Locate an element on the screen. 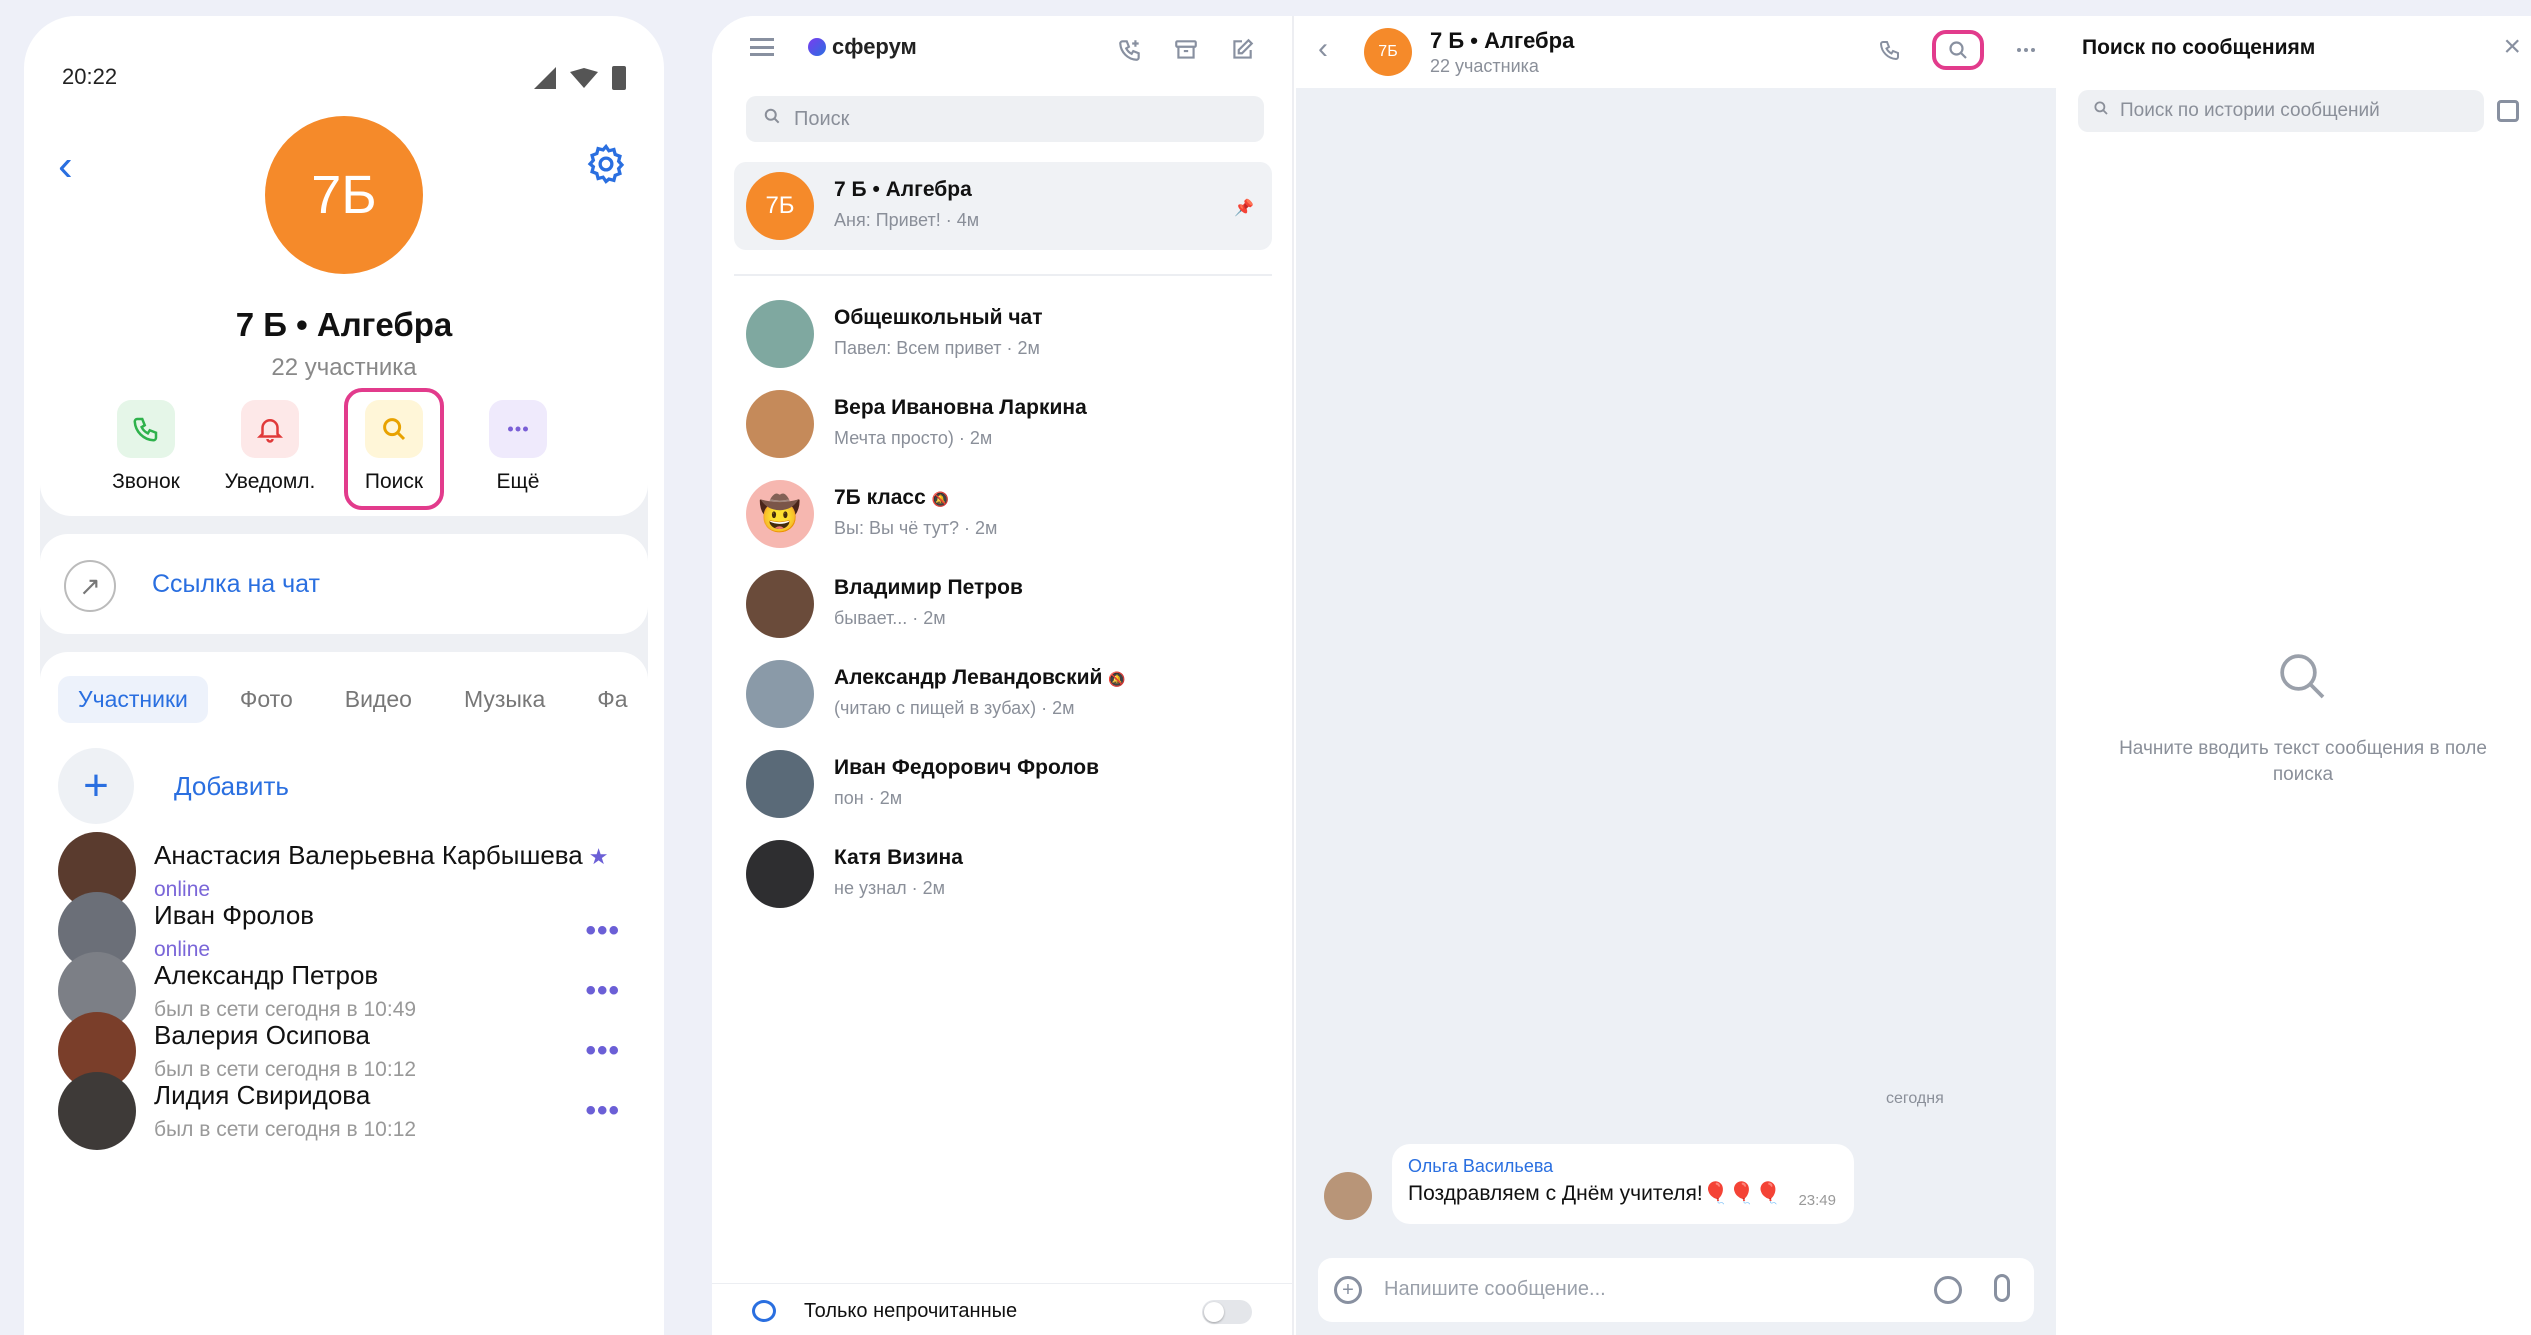  search-panel-title: Поиск по сообщениям is located at coordinates (2199, 47).